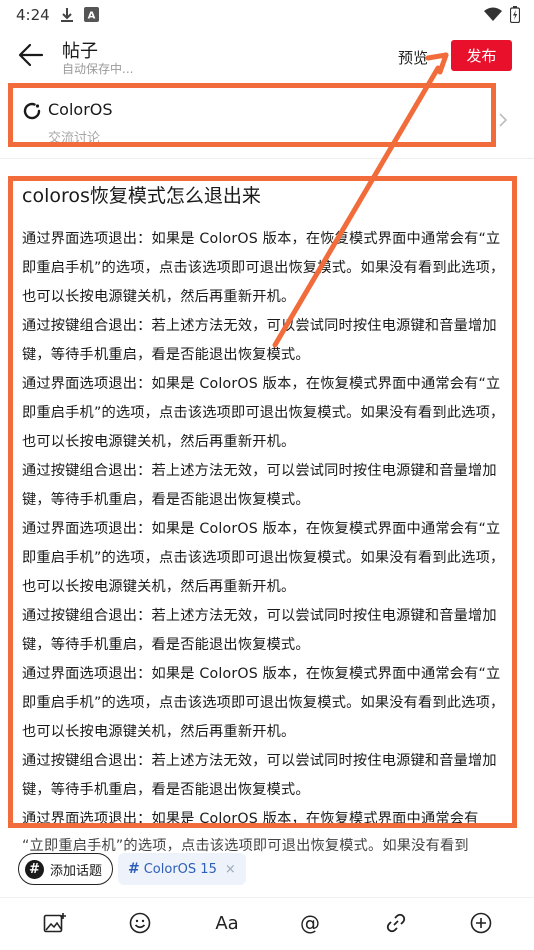 The height and width of the screenshot is (950, 534). What do you see at coordinates (33, 15) in the screenshot?
I see `status-time: 4:24` at bounding box center [33, 15].